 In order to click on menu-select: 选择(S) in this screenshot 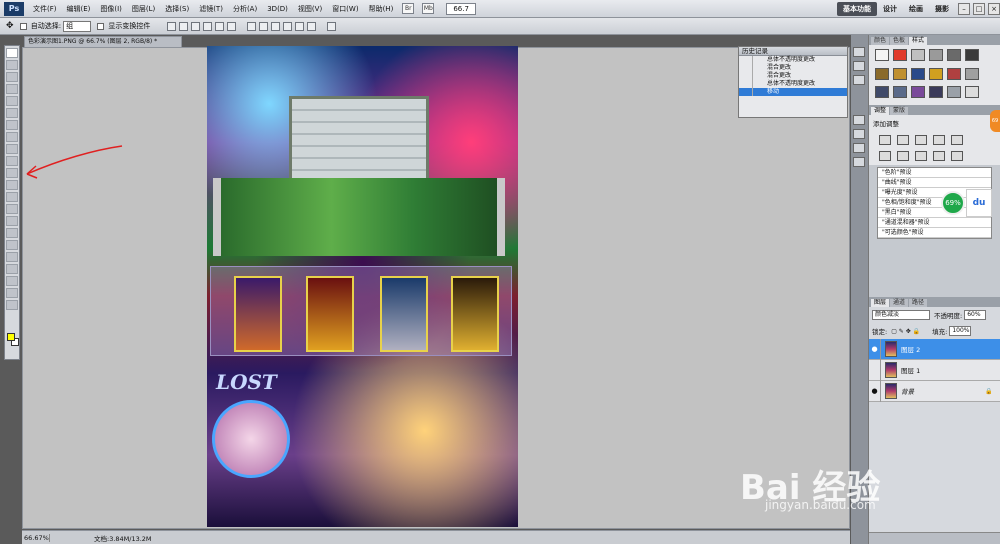, I will do `click(177, 9)`.